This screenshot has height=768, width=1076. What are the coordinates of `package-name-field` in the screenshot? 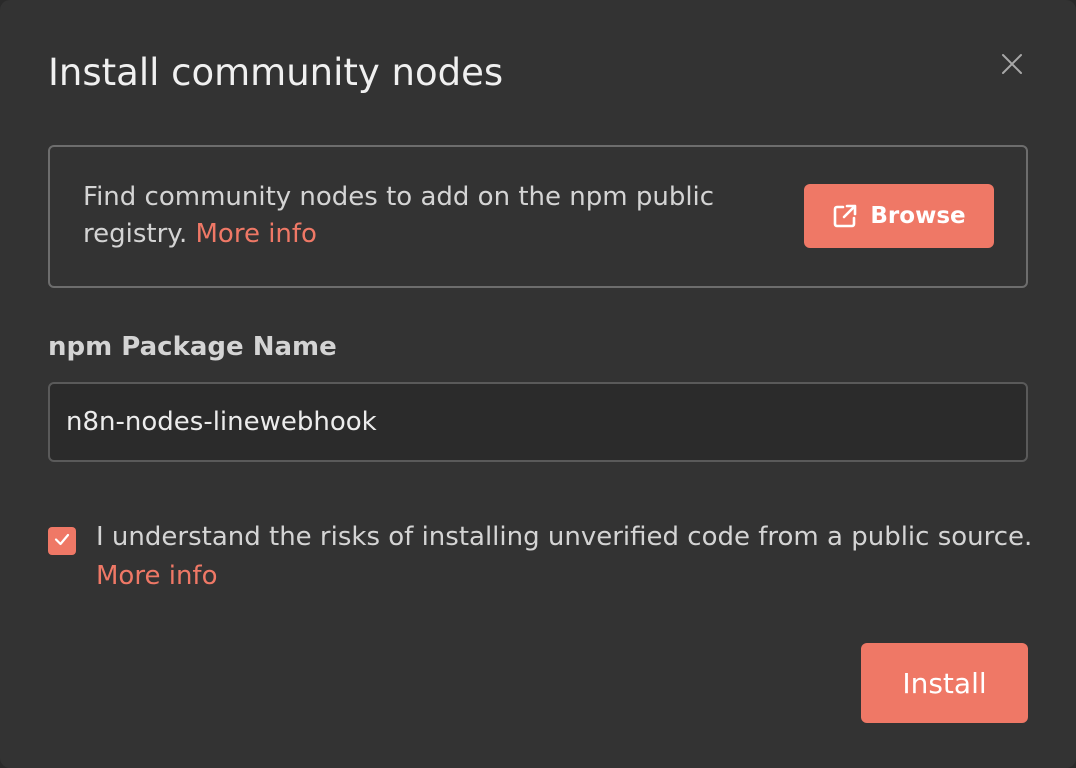 It's located at (538, 422).